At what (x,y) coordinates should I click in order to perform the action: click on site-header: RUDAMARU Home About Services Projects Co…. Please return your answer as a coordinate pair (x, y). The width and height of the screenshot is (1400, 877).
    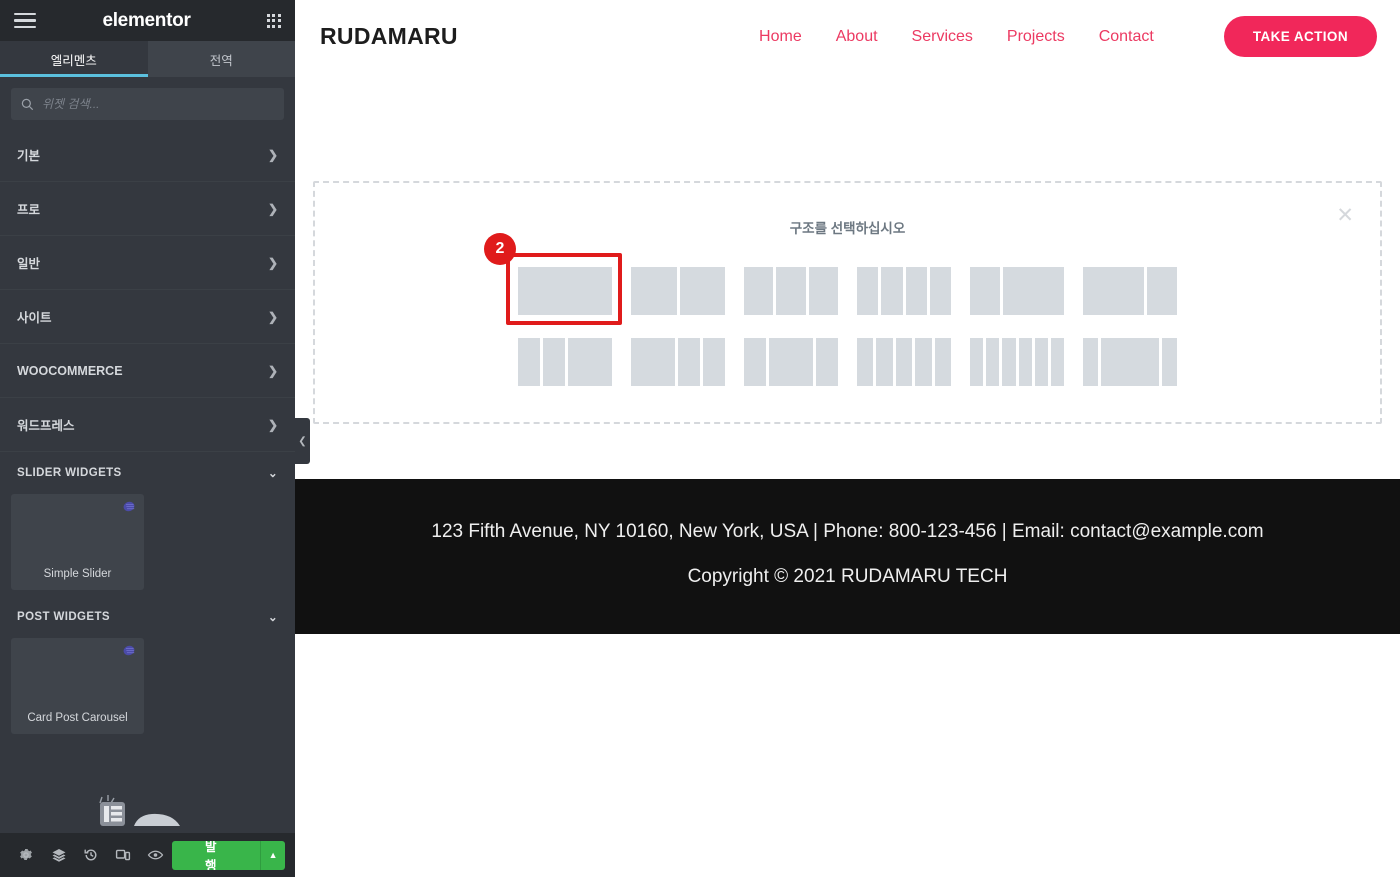
    Looking at the image, I should click on (847, 36).